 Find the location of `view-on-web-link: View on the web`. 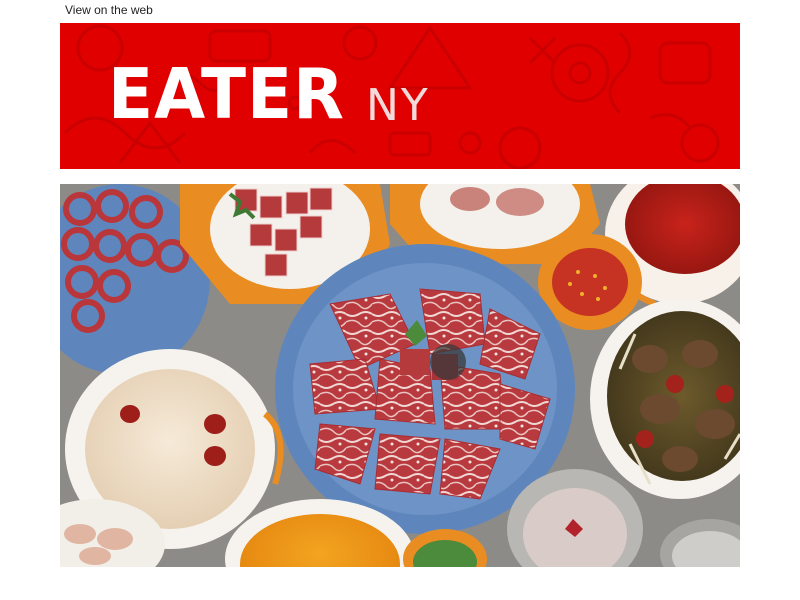

view-on-web-link: View on the web is located at coordinates (109, 10).